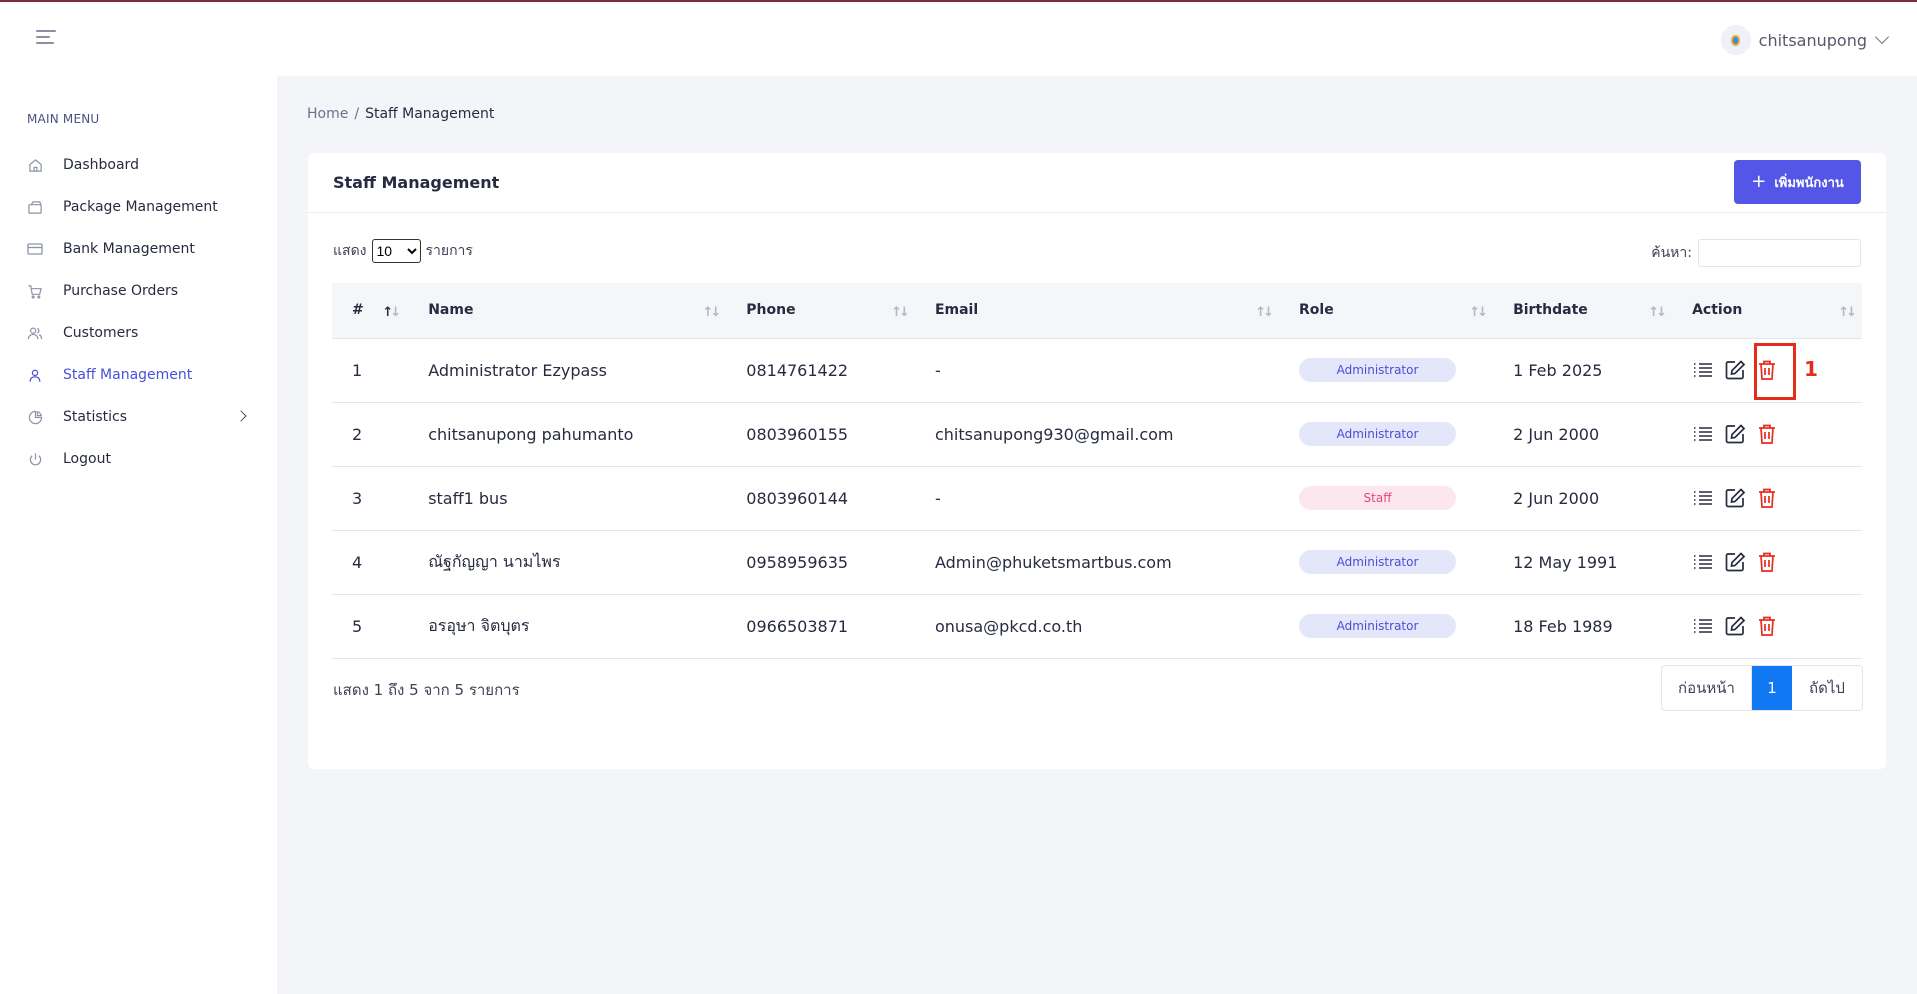  Describe the element at coordinates (451, 310) in the screenshot. I see `column-header-label: Name` at that location.